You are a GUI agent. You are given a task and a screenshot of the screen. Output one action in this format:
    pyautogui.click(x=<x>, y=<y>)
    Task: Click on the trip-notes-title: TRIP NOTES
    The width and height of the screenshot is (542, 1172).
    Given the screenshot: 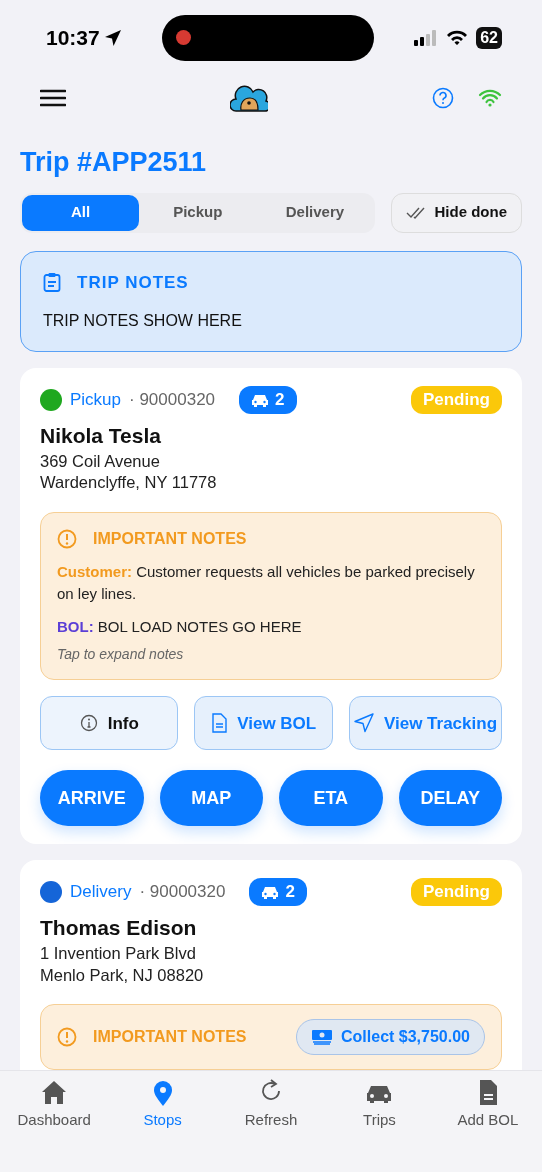 What is the action you would take?
    pyautogui.click(x=133, y=282)
    